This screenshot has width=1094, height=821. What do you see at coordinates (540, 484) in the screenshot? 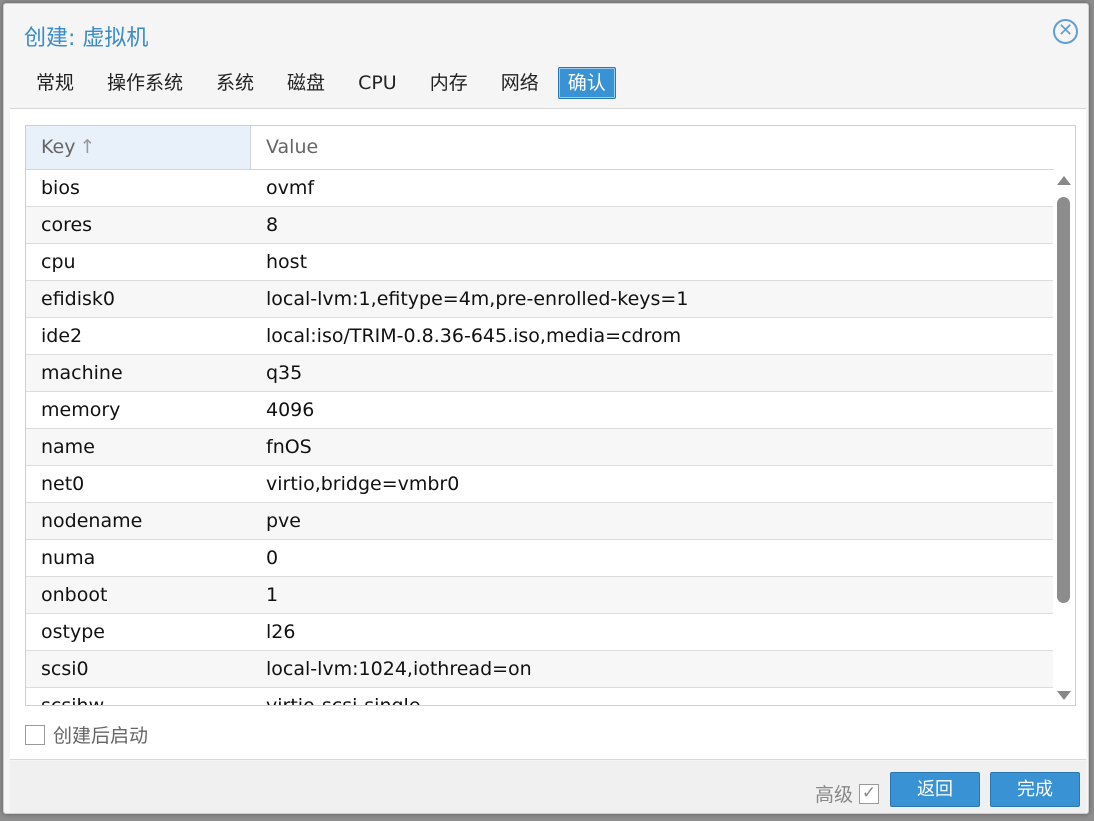
I see `table-row: net0 virtio,bridge=vmbr0` at bounding box center [540, 484].